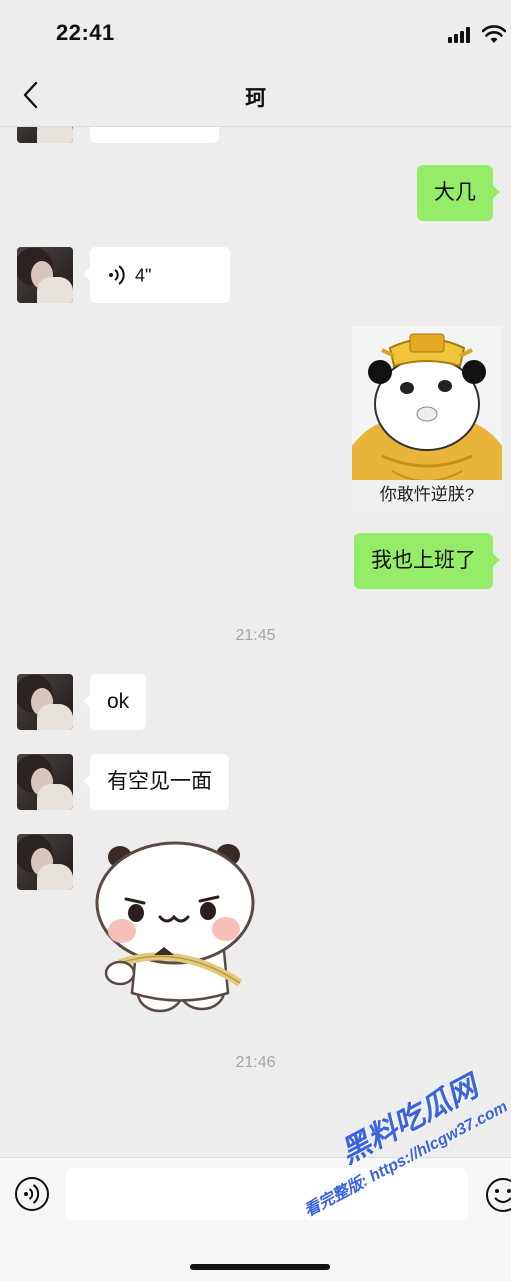 Image resolution: width=511 pixels, height=1281 pixels. I want to click on message-text: 大几, so click(455, 192).